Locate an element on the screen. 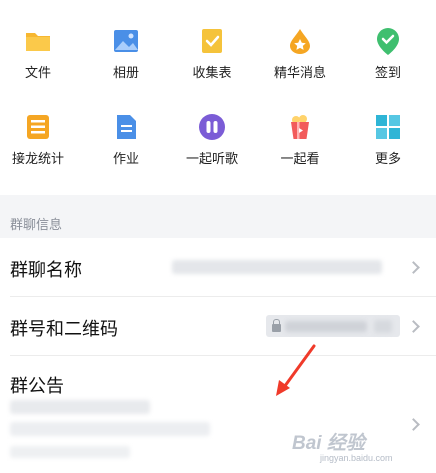  app-homework-label: 作业 is located at coordinates (125, 158).